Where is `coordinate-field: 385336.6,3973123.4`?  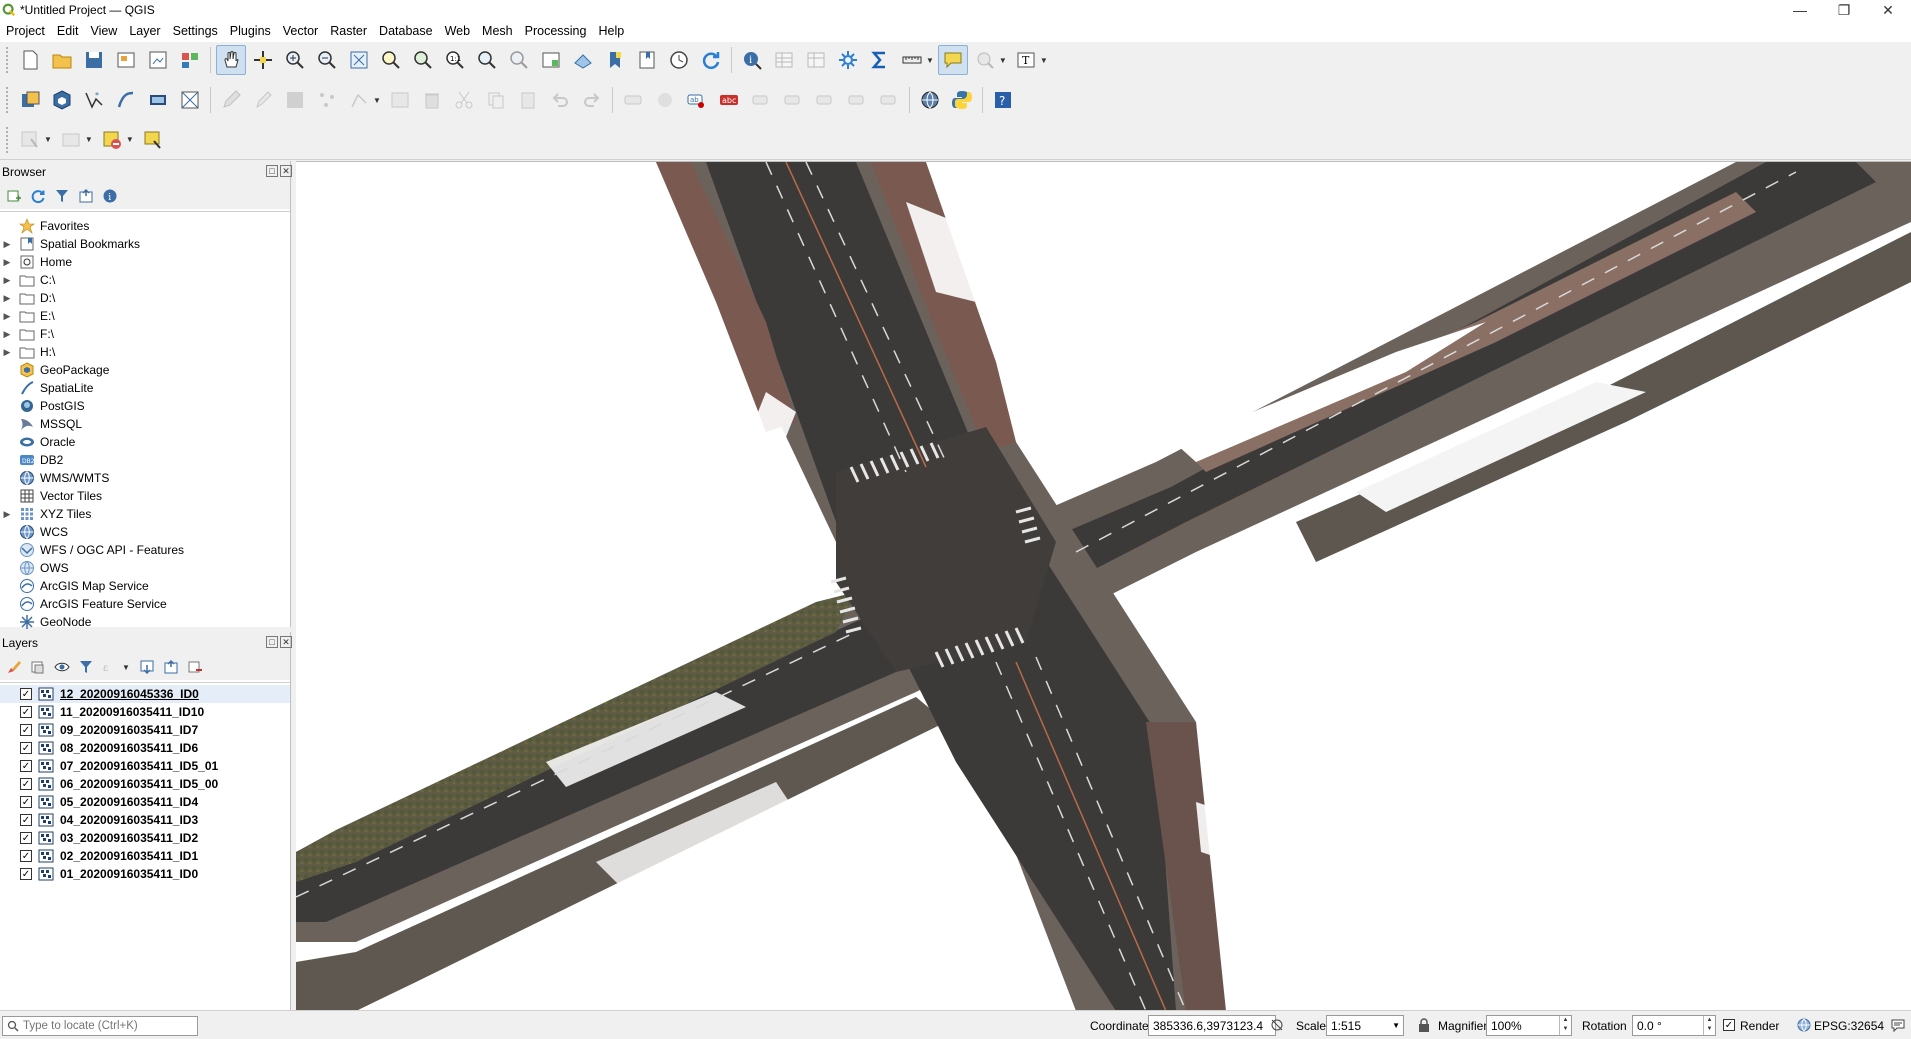
coordinate-field: 385336.6,3973123.4 is located at coordinates (1212, 1025).